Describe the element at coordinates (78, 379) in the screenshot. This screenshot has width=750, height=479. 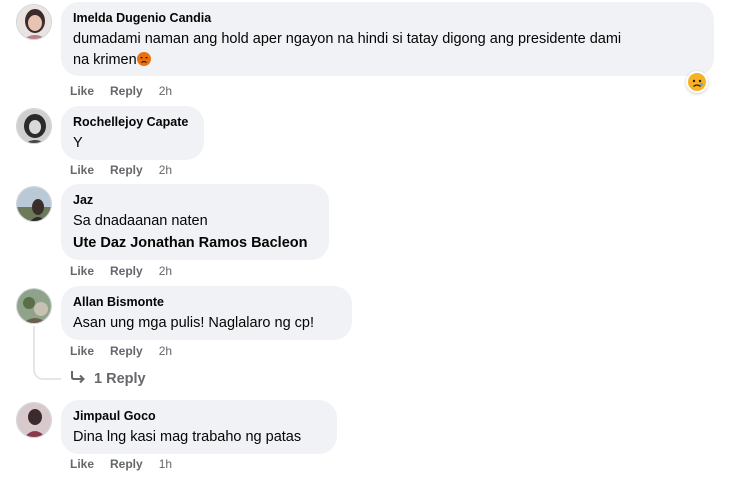
I see `reply-arrow-icon` at that location.